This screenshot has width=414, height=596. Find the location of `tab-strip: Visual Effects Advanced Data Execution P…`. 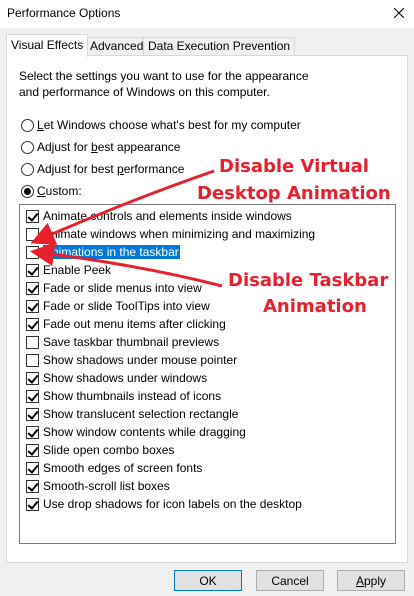

tab-strip: Visual Effects Advanced Data Execution P… is located at coordinates (206, 45).